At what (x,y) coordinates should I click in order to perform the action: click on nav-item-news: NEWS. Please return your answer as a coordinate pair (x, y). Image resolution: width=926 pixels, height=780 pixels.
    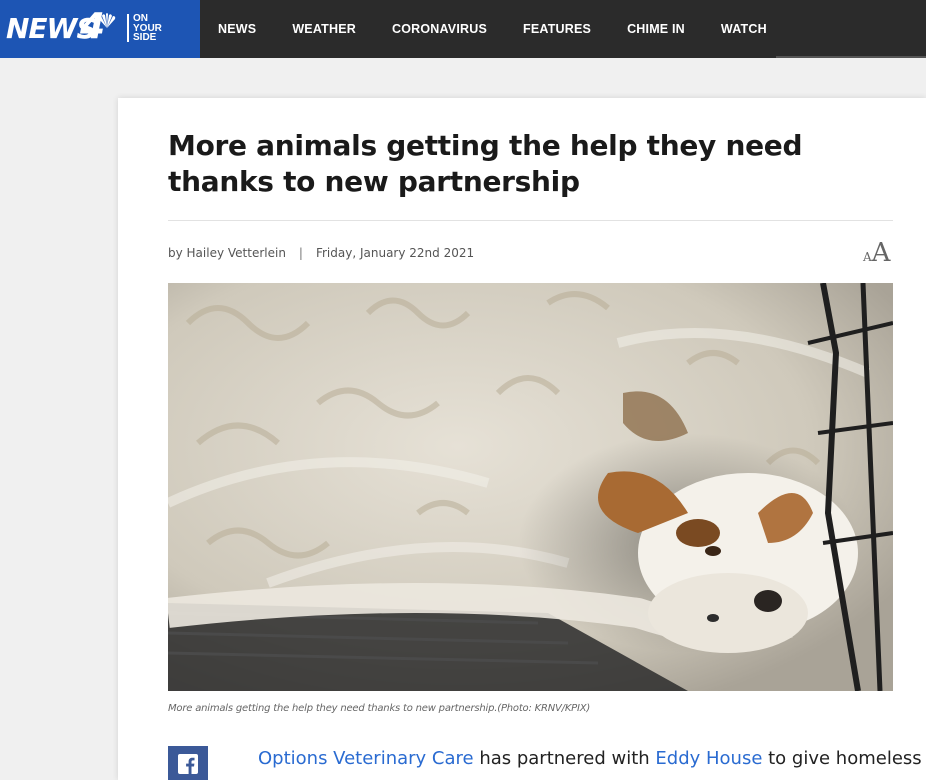
    Looking at the image, I should click on (237, 29).